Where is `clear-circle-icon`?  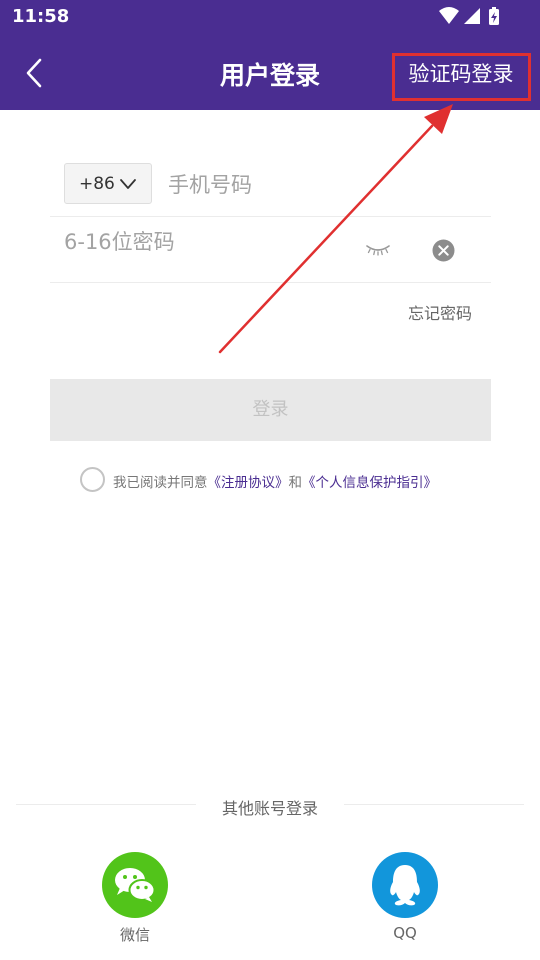
clear-circle-icon is located at coordinates (443, 250).